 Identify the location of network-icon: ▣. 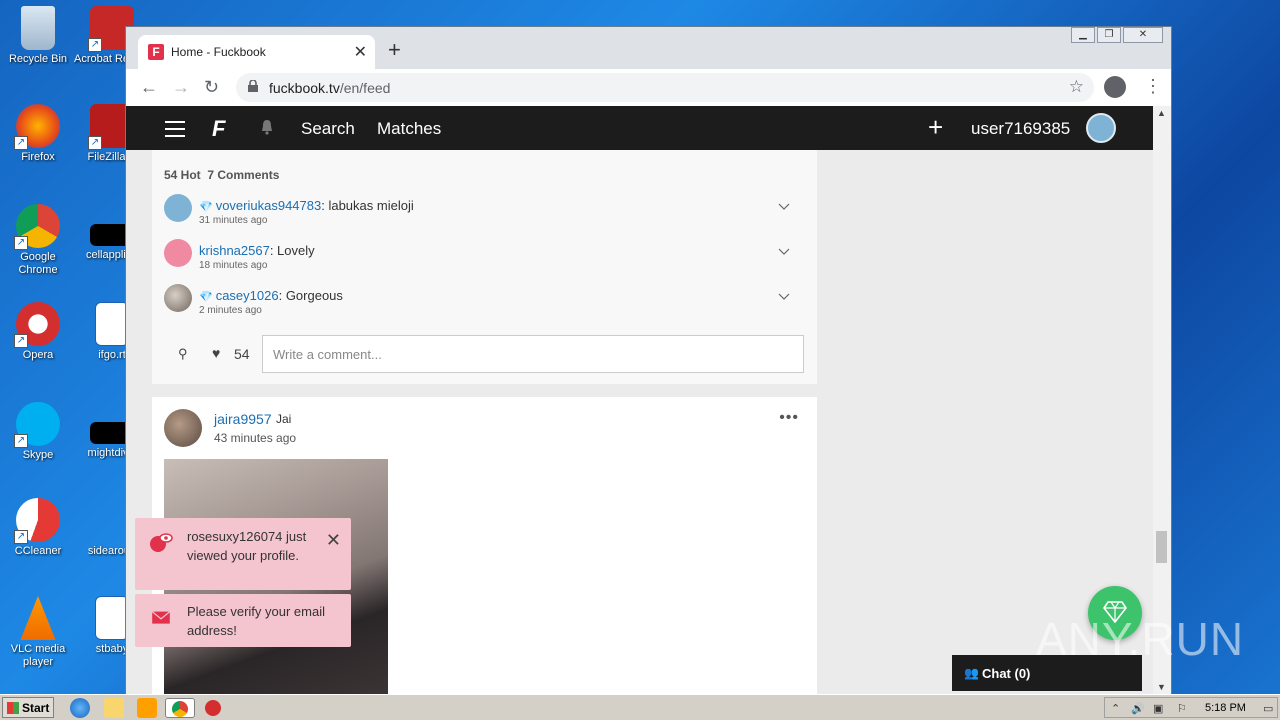
(1158, 708).